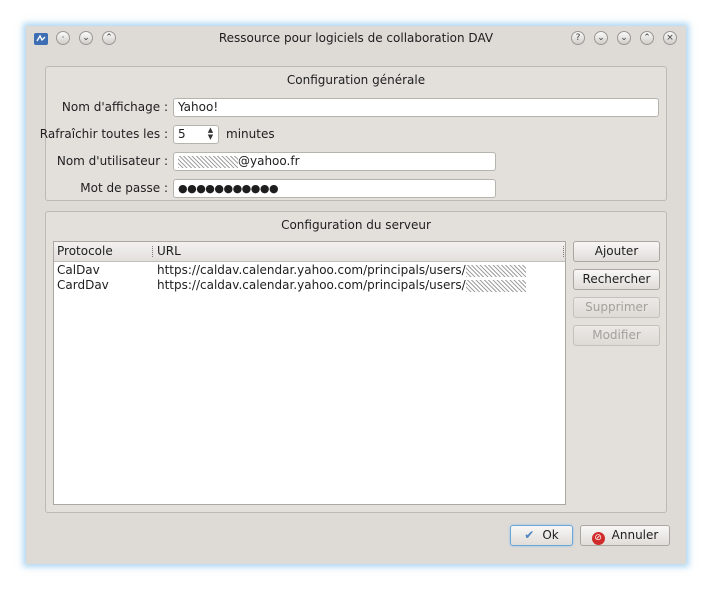 The height and width of the screenshot is (591, 712). Describe the element at coordinates (85, 251) in the screenshot. I see `column-header-protocol: Protocole` at that location.